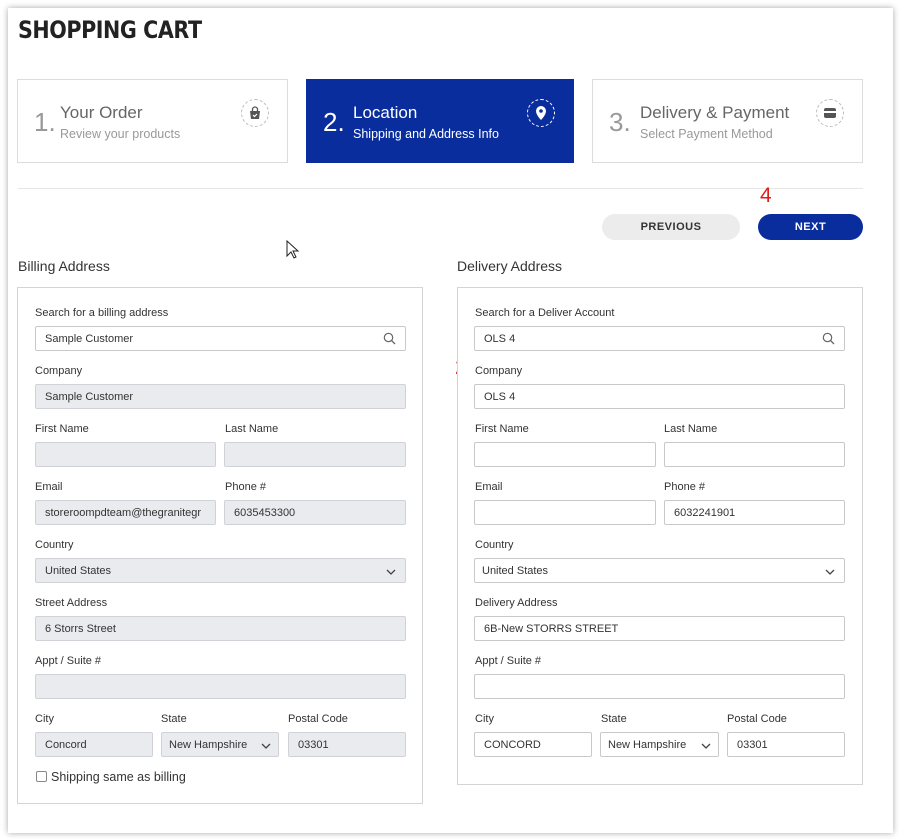  What do you see at coordinates (515, 570) in the screenshot?
I see `delivery-country-value: United States` at bounding box center [515, 570].